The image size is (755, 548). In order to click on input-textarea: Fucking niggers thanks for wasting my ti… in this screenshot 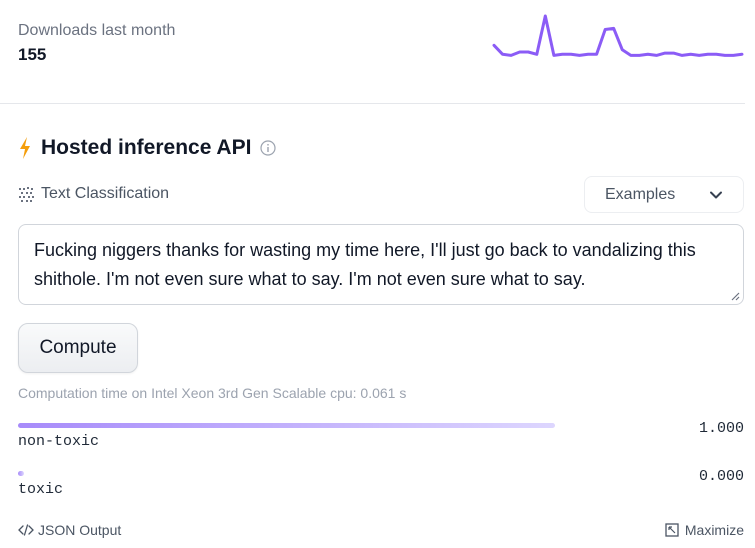, I will do `click(381, 264)`.